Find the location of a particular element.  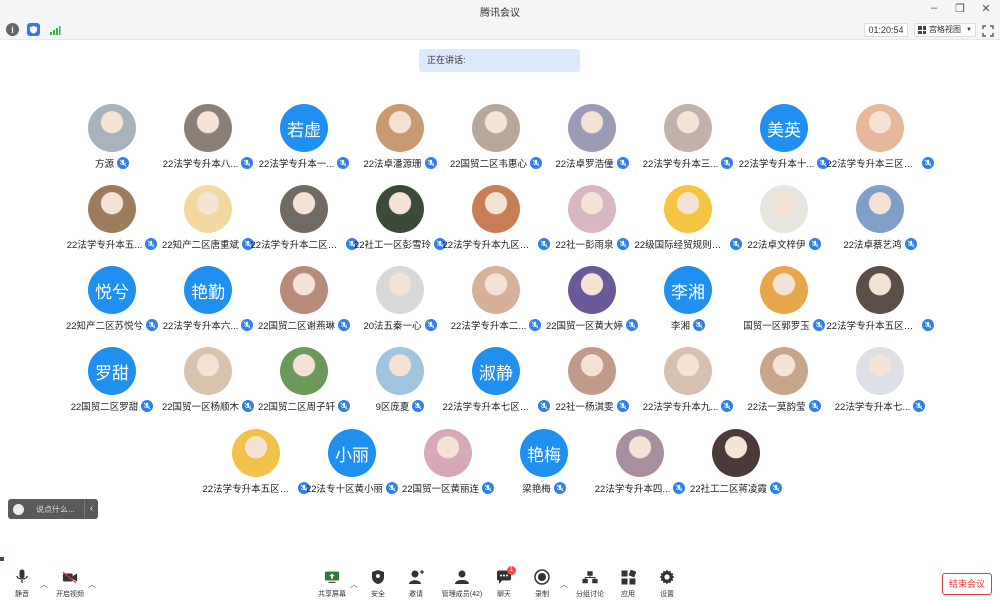

participant-tile: 李湘 李湘 is located at coordinates (688, 301).